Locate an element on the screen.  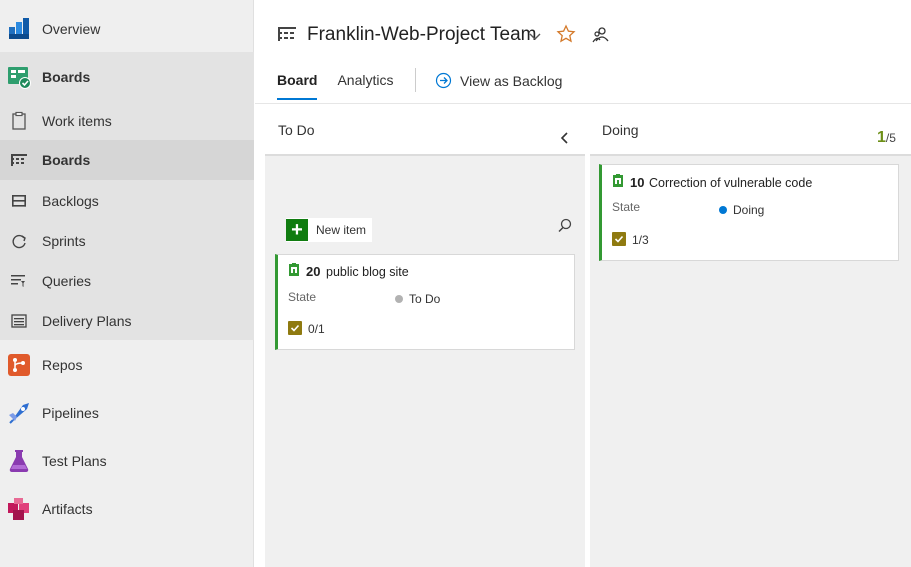
checklist-count: 0/1 is located at coordinates (316, 329).